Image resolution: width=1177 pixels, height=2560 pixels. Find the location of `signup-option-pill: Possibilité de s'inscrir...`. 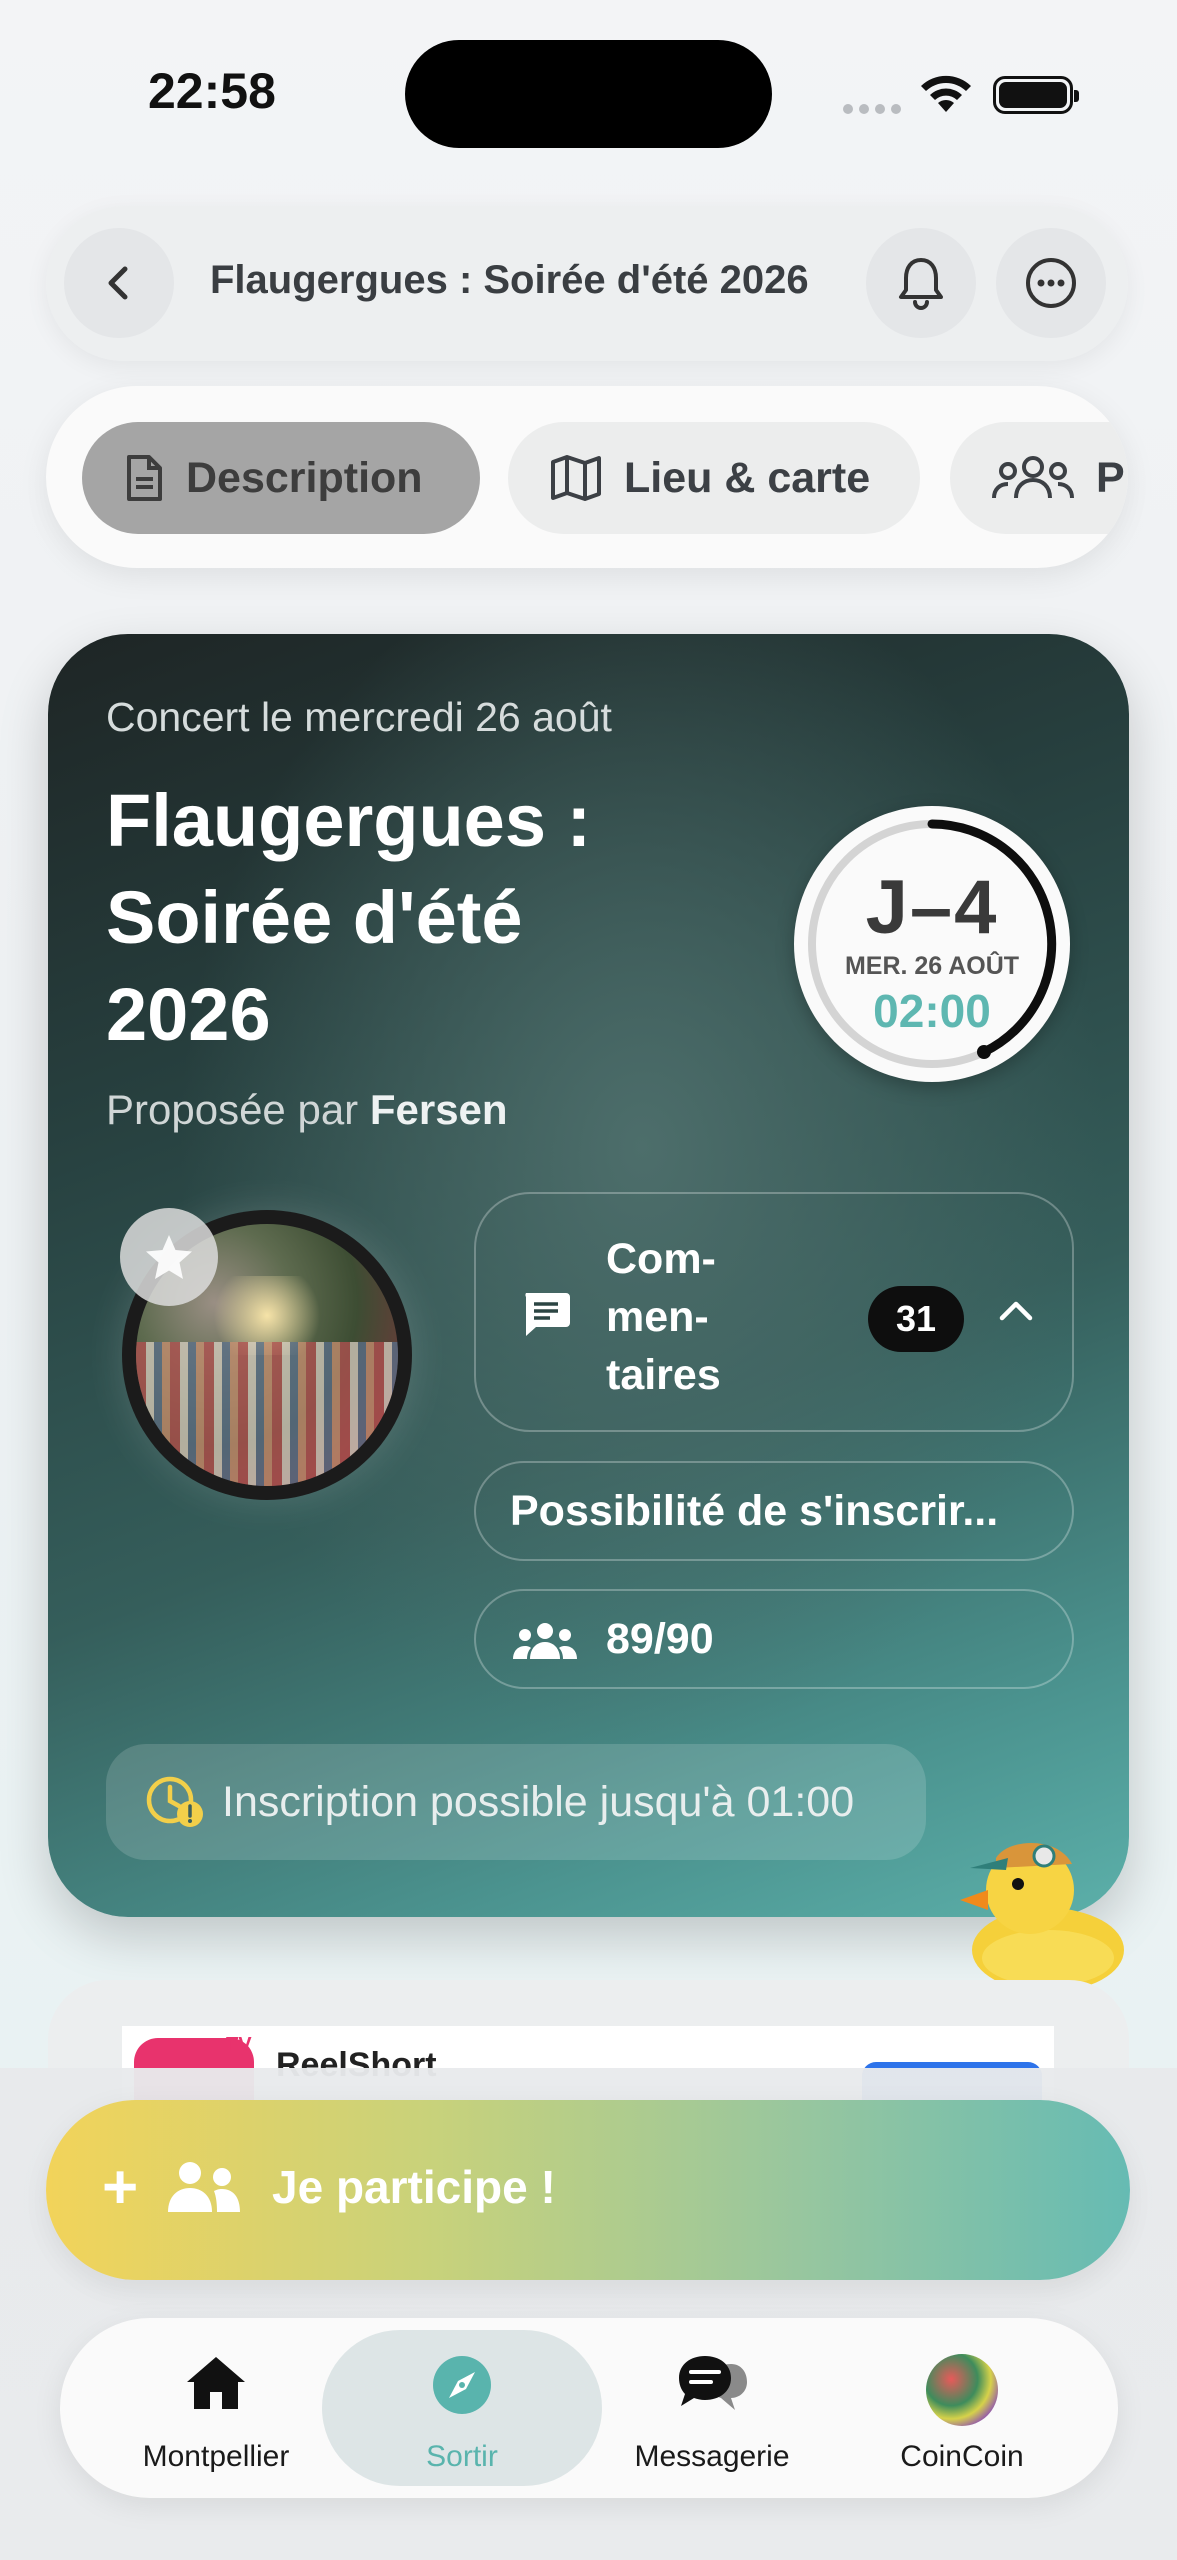

signup-option-pill: Possibilité de s'inscrir... is located at coordinates (774, 1511).